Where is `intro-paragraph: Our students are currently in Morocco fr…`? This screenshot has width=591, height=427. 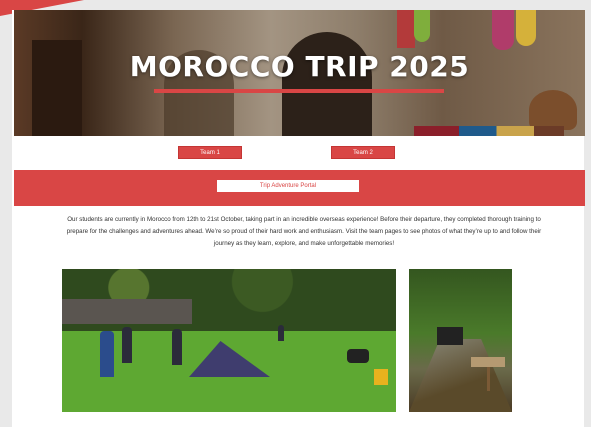 intro-paragraph: Our students are currently in Morocco fr… is located at coordinates (304, 231).